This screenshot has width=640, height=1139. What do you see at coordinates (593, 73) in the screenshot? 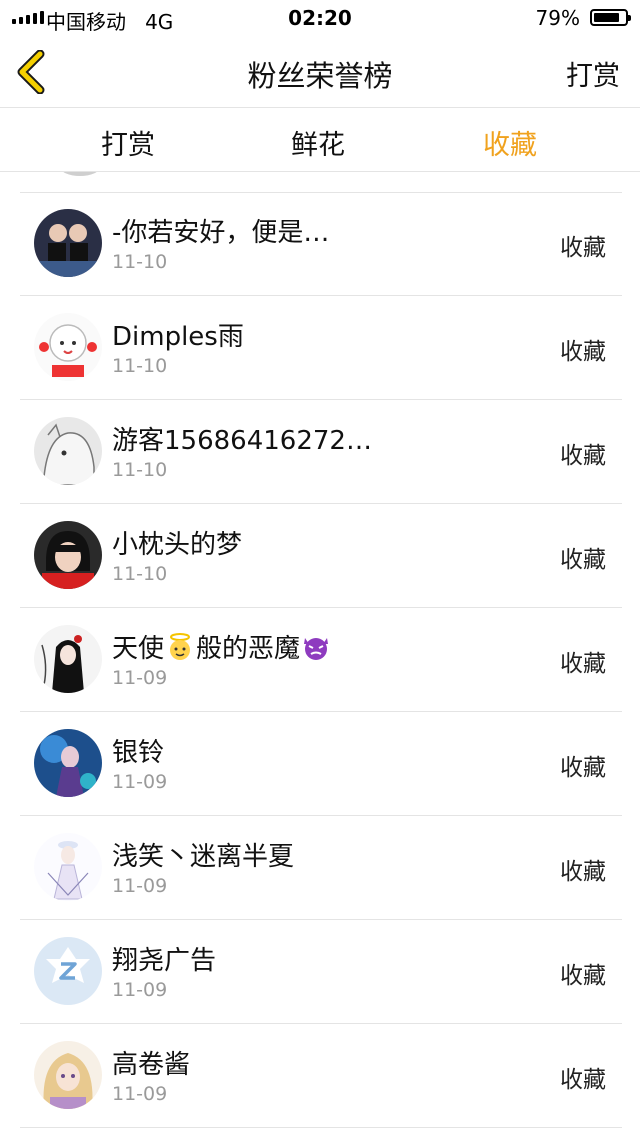
I see `reward-button: 打赏` at bounding box center [593, 73].